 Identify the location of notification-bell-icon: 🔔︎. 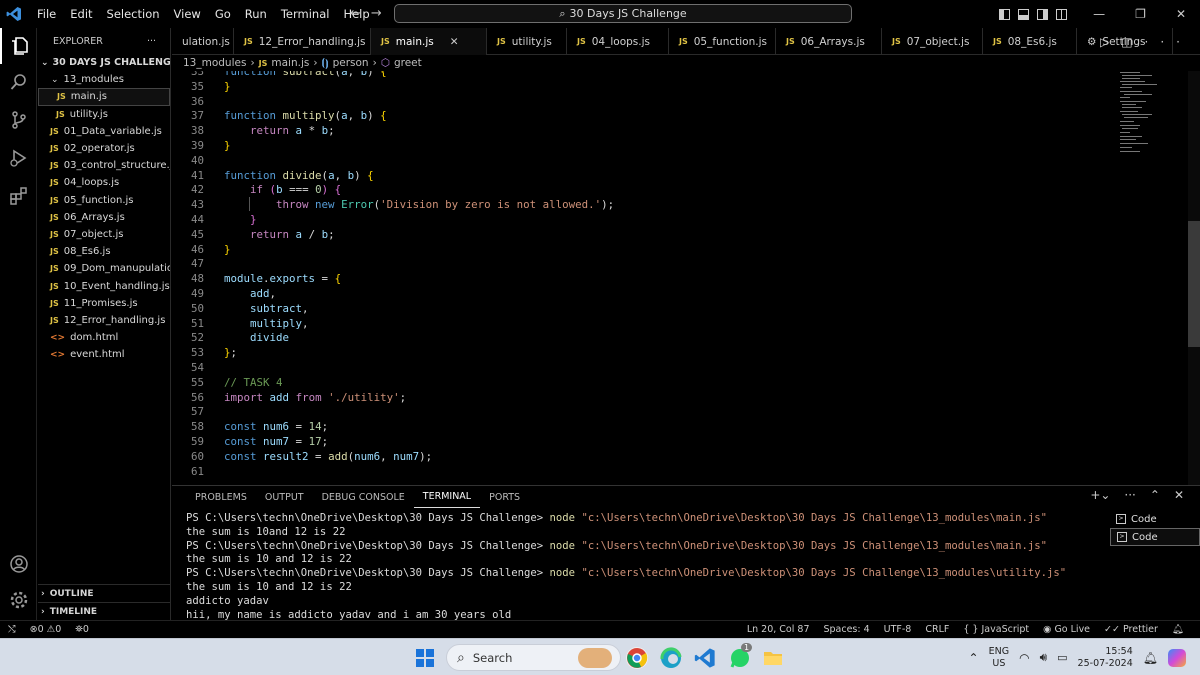
(1150, 658).